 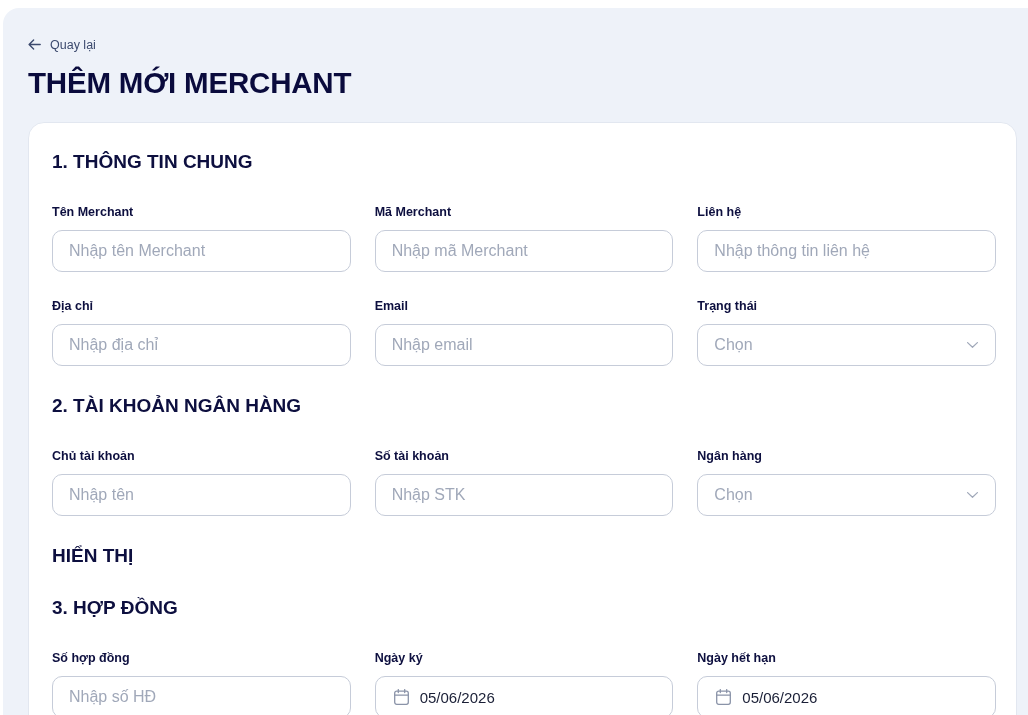 I want to click on input-field: Nhập STK, so click(x=524, y=495).